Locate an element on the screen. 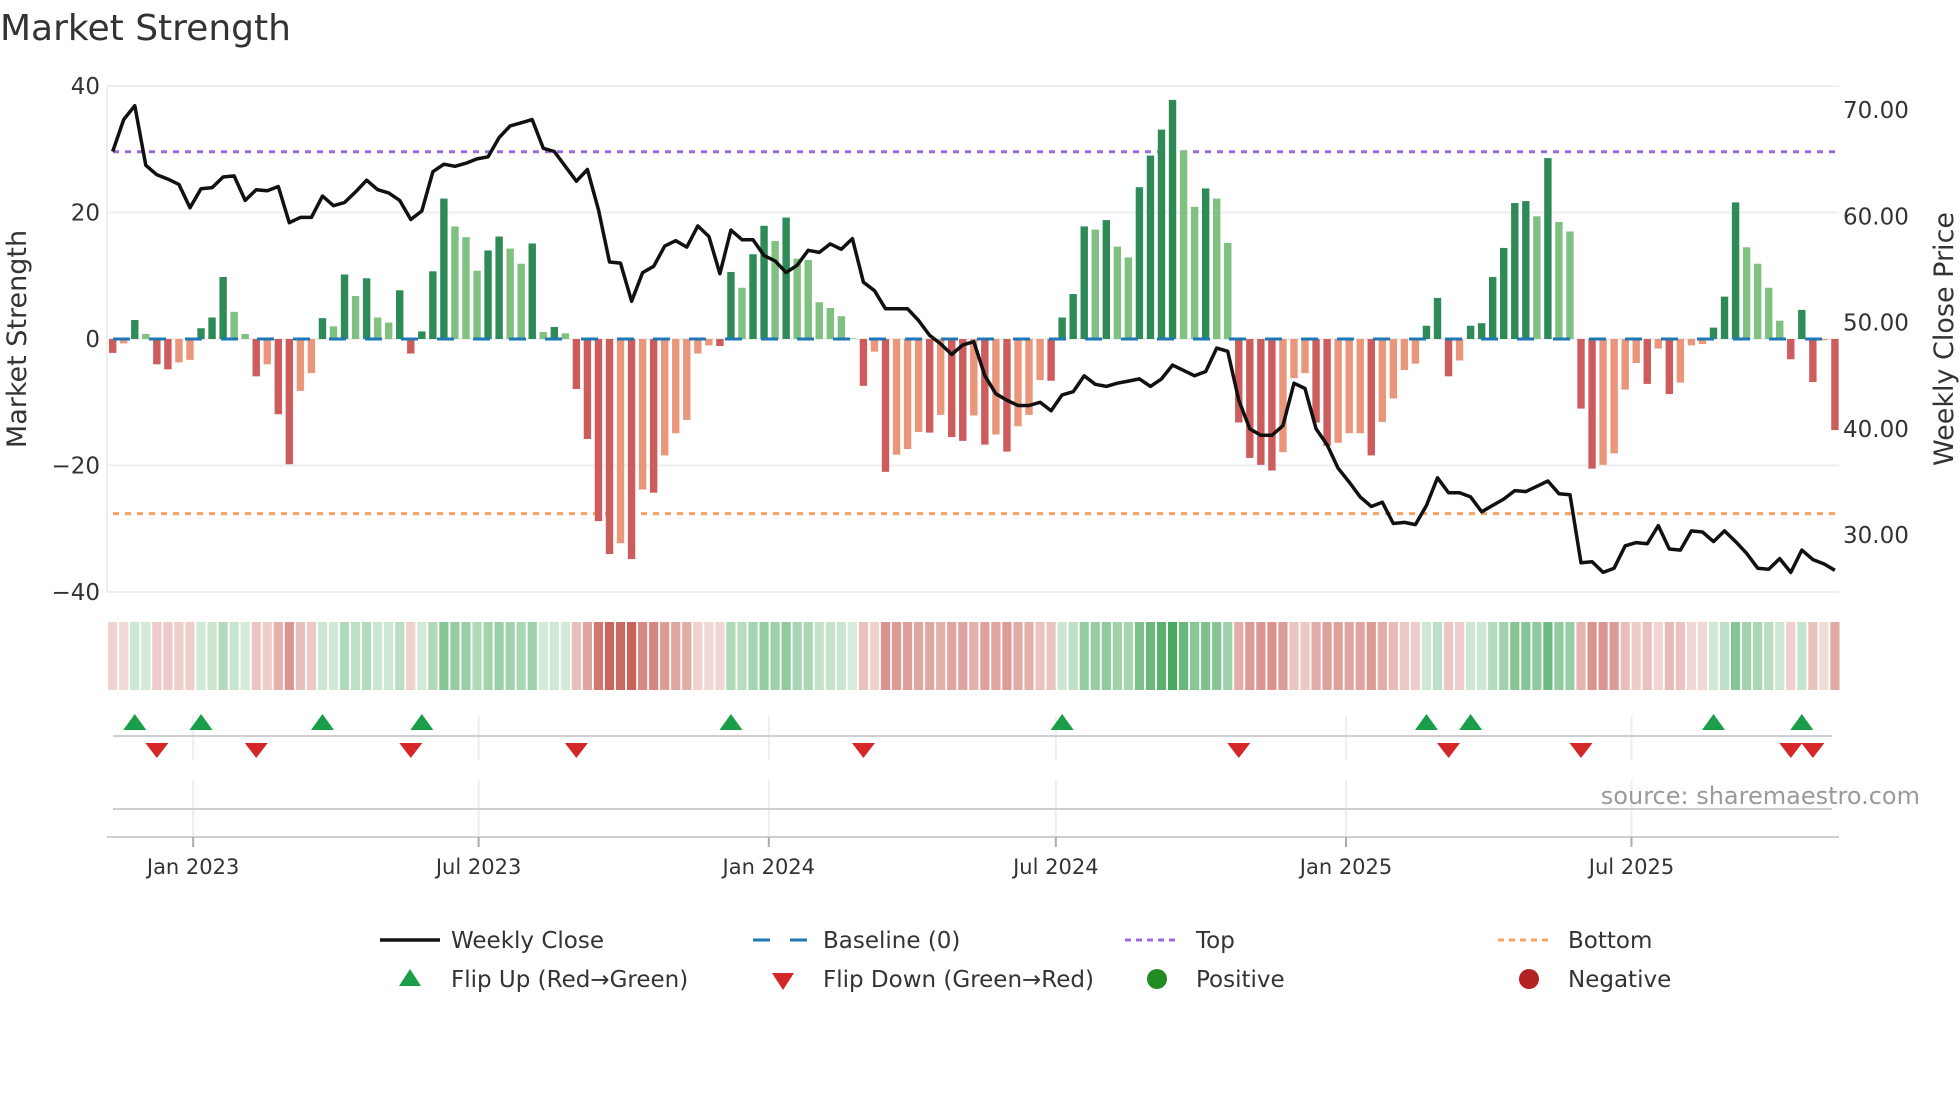 This screenshot has width=1960, height=1102. positive-dot-icon is located at coordinates (1157, 979).